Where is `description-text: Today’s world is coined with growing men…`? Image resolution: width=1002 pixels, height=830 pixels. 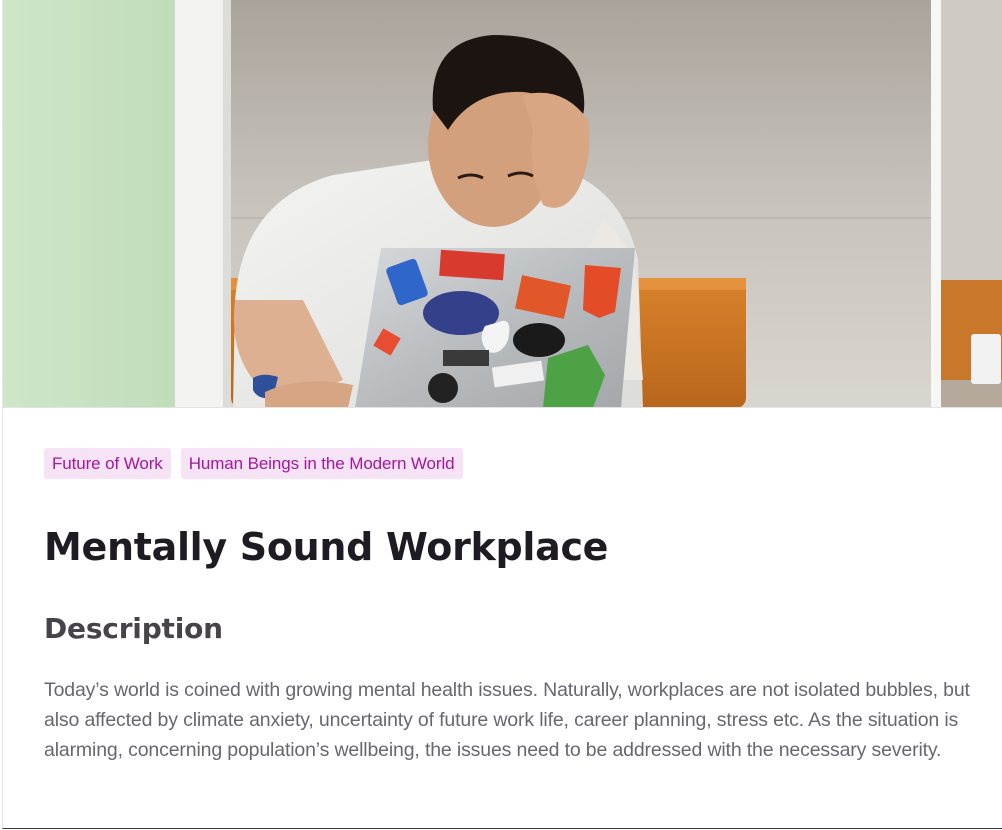 description-text: Today’s world is coined with growing men… is located at coordinates (507, 720).